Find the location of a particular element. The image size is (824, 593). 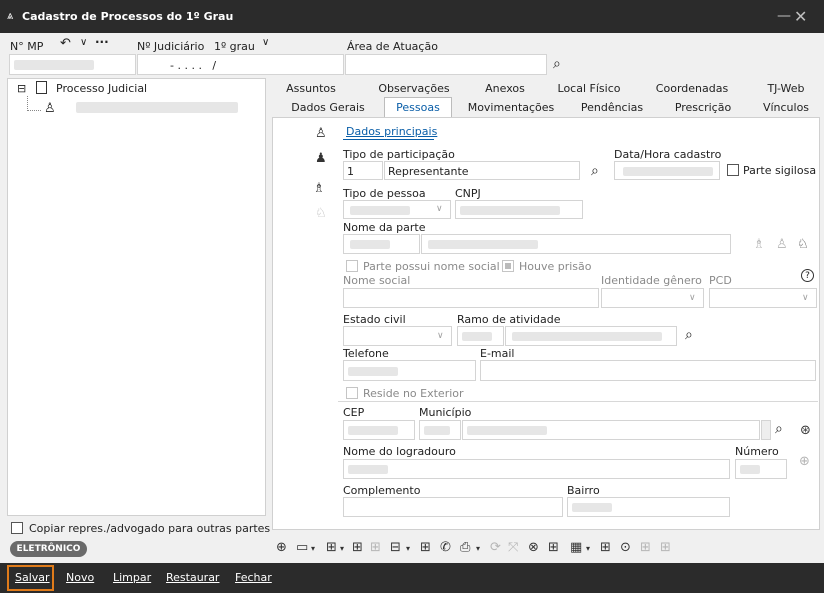

area-input is located at coordinates (446, 64).